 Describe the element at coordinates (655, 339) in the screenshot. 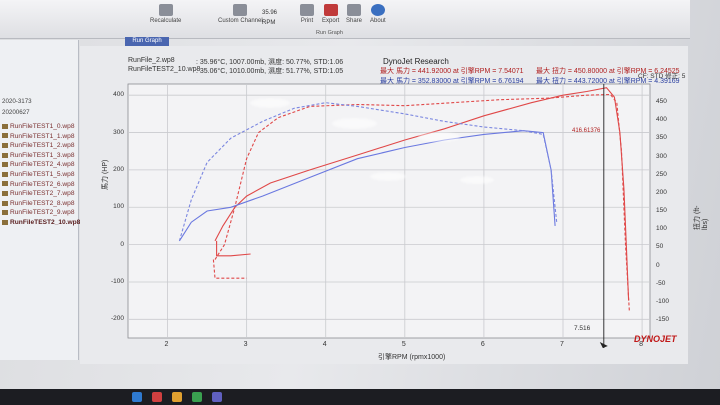

I see `dynojet-logo: DYNOJET` at that location.